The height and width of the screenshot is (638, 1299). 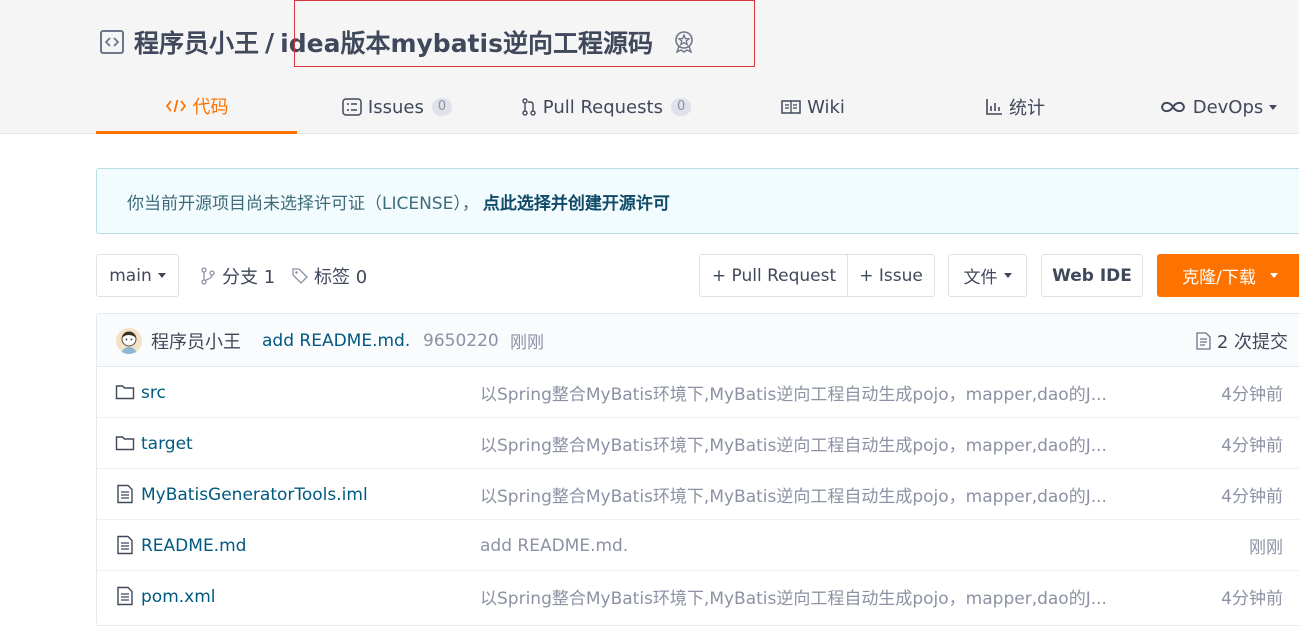 I want to click on commit-count-label: 2 次提交, so click(x=1252, y=342).